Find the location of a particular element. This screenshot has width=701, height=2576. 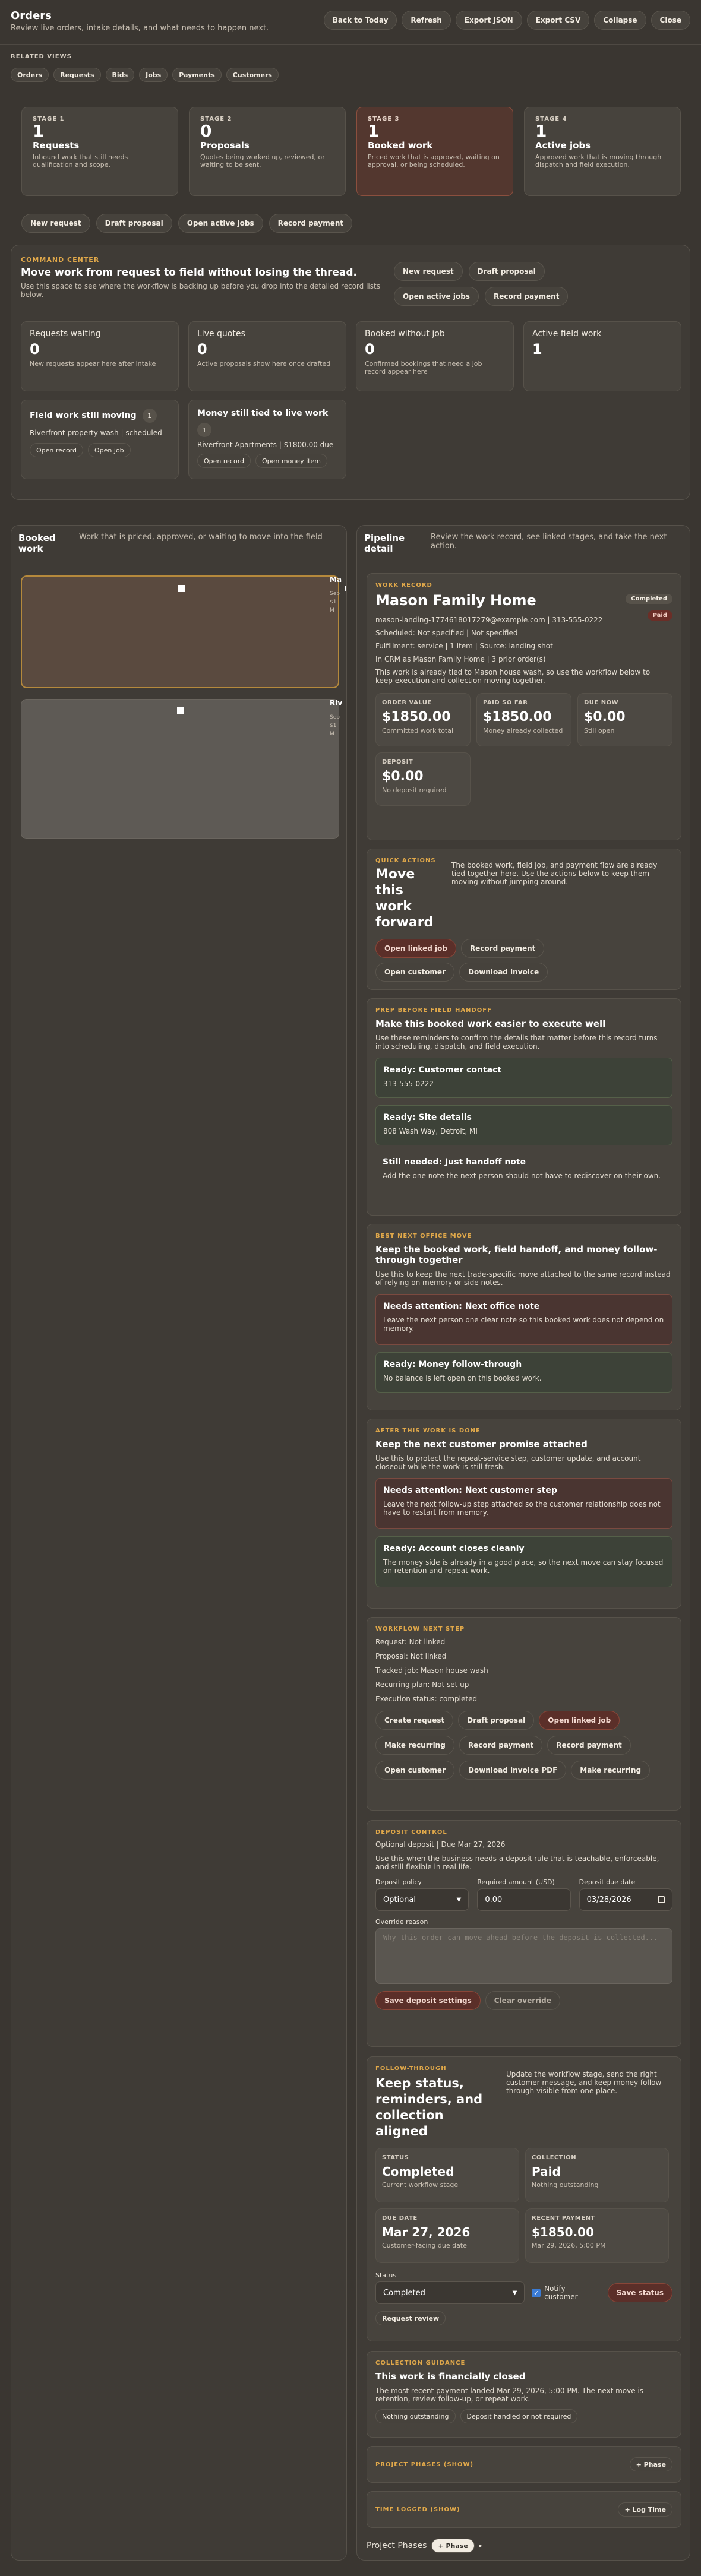

project-phases-toggle: PROJECT PHASES (SHOW) + Phase is located at coordinates (524, 2464).